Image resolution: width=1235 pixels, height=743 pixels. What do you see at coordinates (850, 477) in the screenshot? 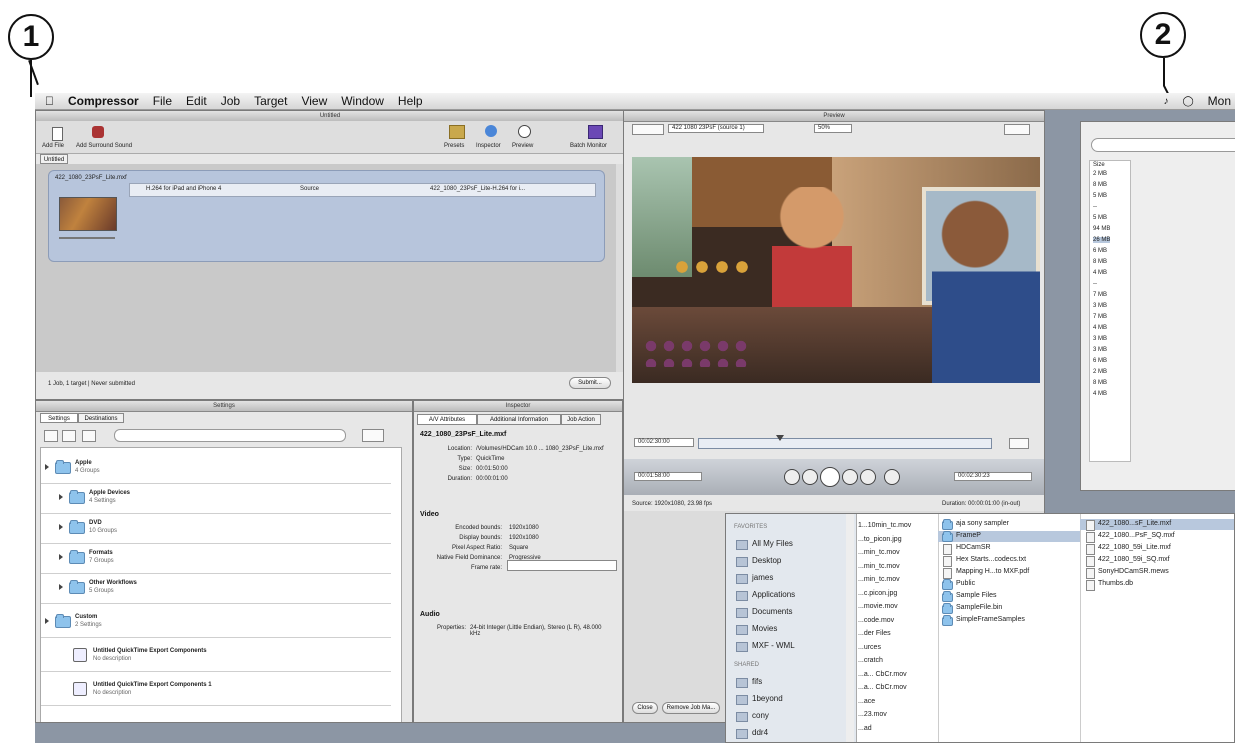
I see `step-forward-icon` at bounding box center [850, 477].